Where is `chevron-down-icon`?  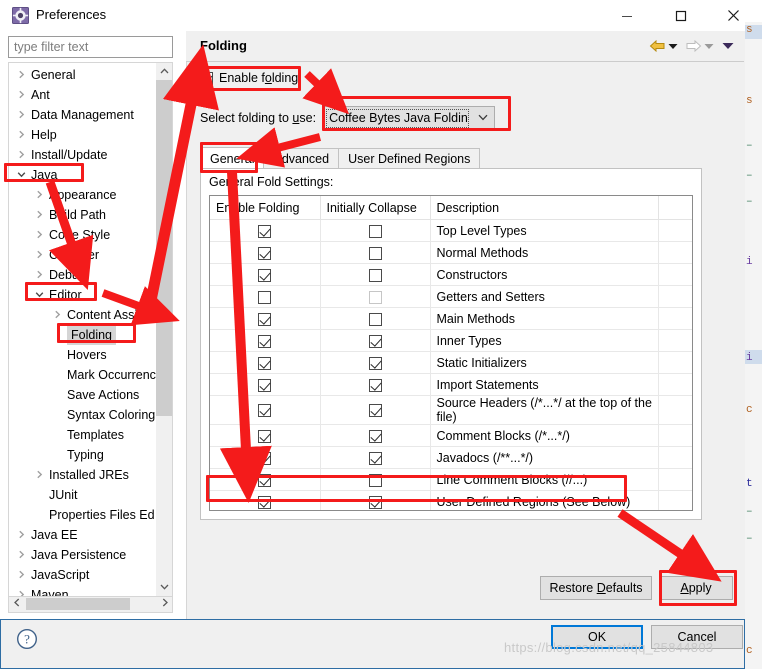 chevron-down-icon is located at coordinates (164, 587).